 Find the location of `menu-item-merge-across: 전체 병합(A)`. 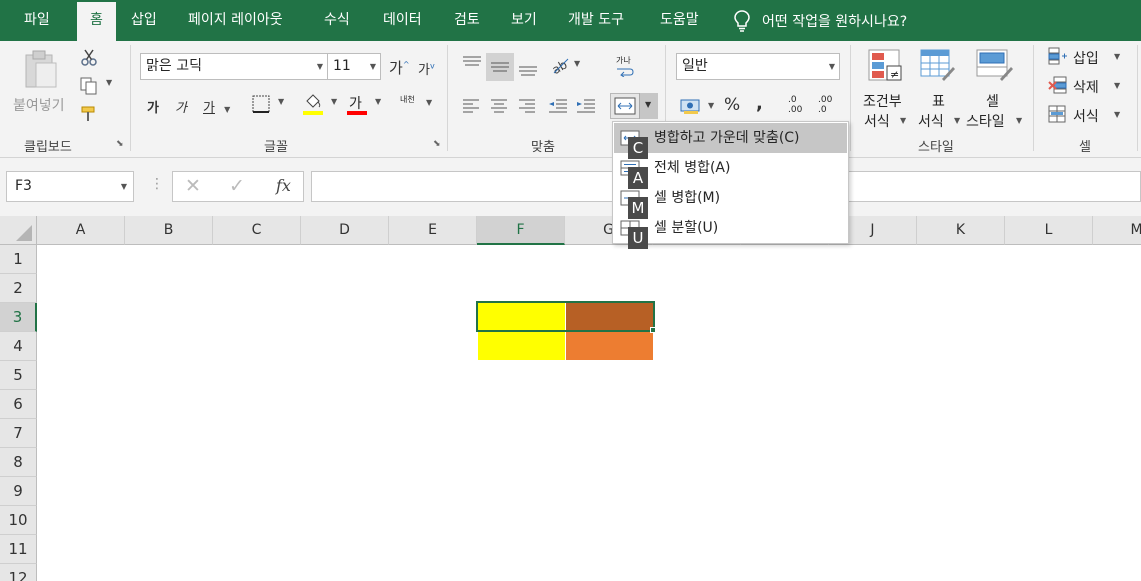

menu-item-merge-across: 전체 병합(A) is located at coordinates (730, 168).